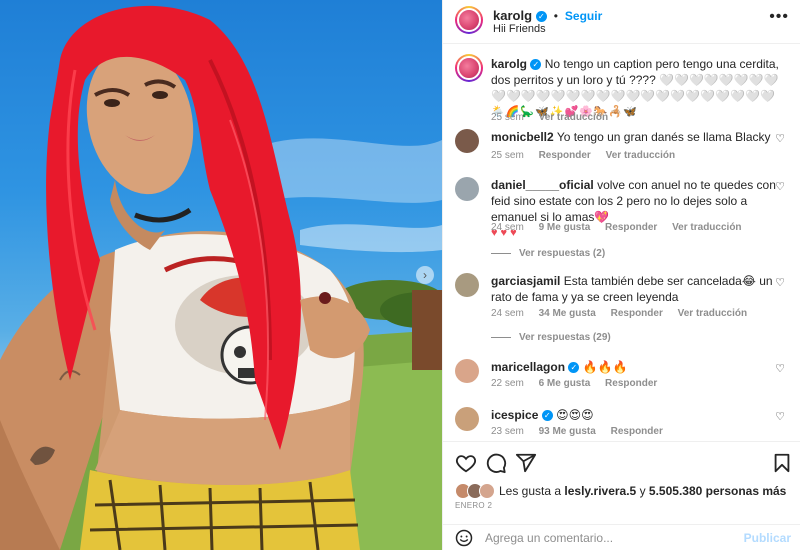 The image size is (800, 550). I want to click on comment-meta: 22 sem 6 Me gusta Responder, so click(580, 383).